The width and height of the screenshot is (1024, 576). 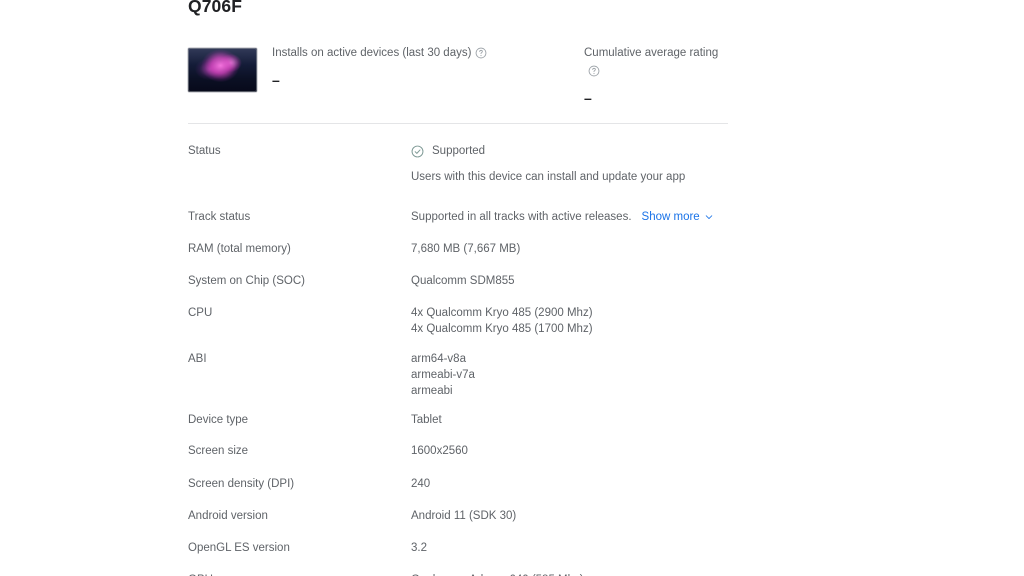 I want to click on spec-row-opengl-version: OpenGL ES version 3.2, so click(x=460, y=556).